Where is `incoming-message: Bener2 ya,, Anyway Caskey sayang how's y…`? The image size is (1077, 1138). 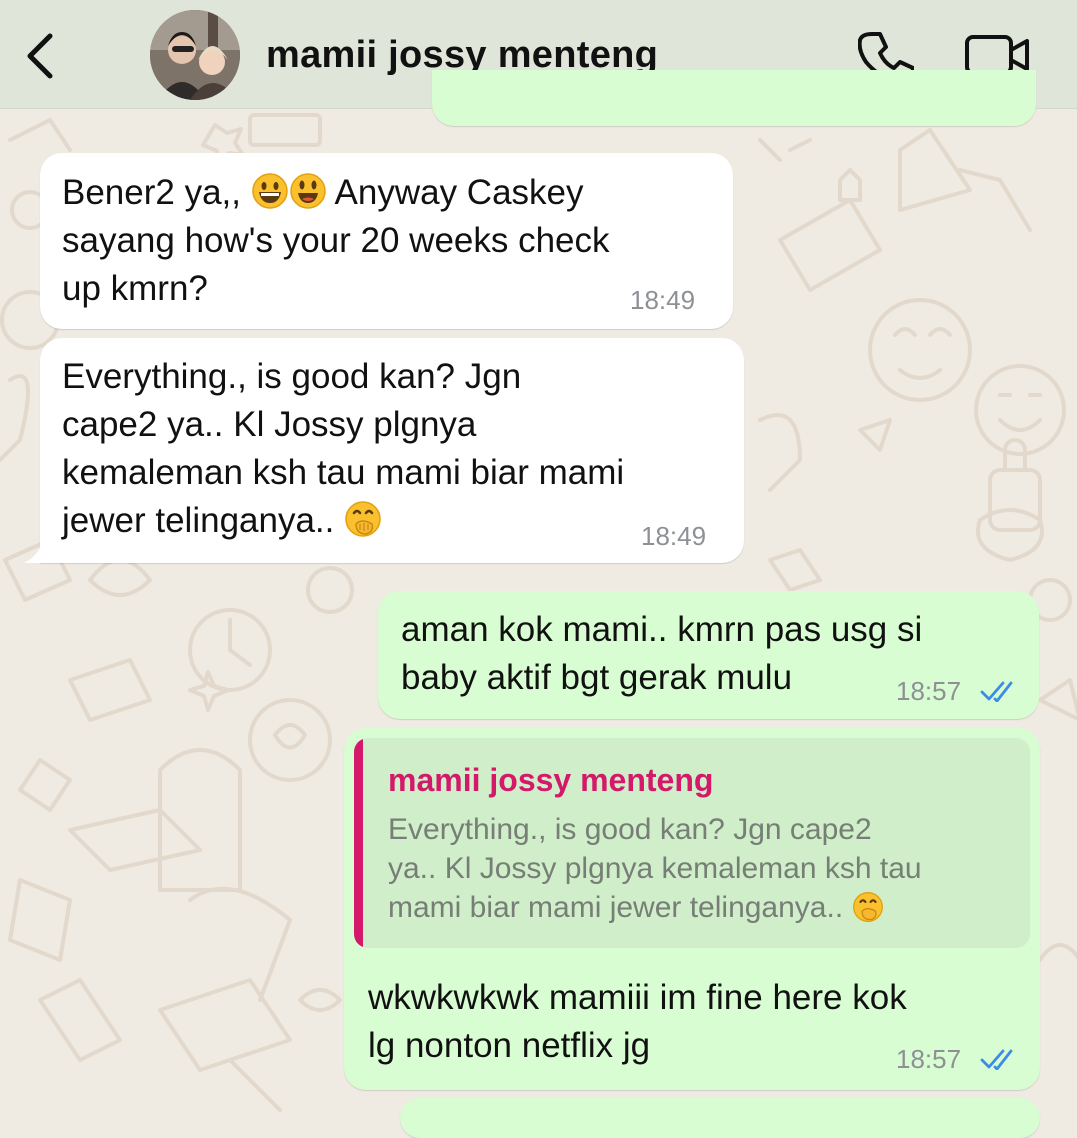 incoming-message: Bener2 ya,, Anyway Caskey sayang how's y… is located at coordinates (386, 241).